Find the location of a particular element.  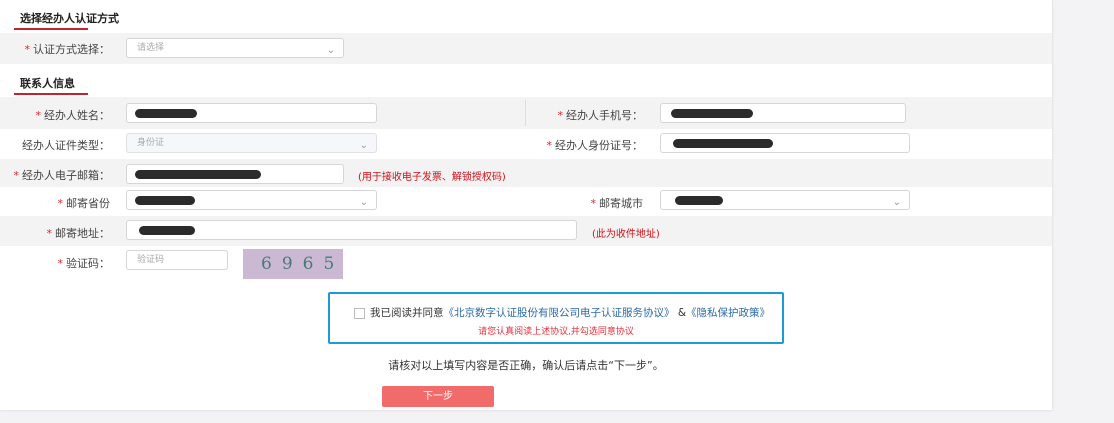

name-input is located at coordinates (251, 113).